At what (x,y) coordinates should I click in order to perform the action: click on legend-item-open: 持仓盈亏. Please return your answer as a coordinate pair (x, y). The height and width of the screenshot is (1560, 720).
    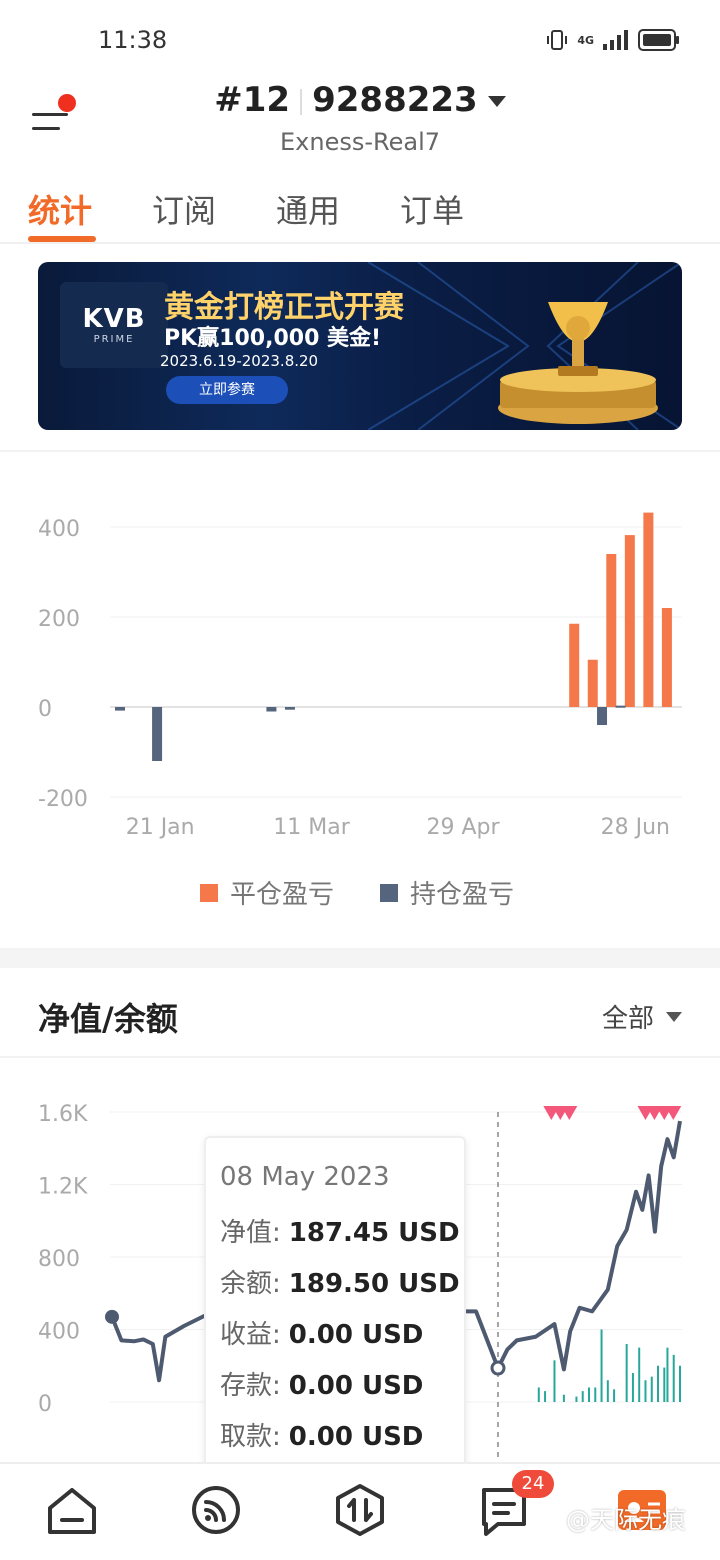
    Looking at the image, I should click on (447, 892).